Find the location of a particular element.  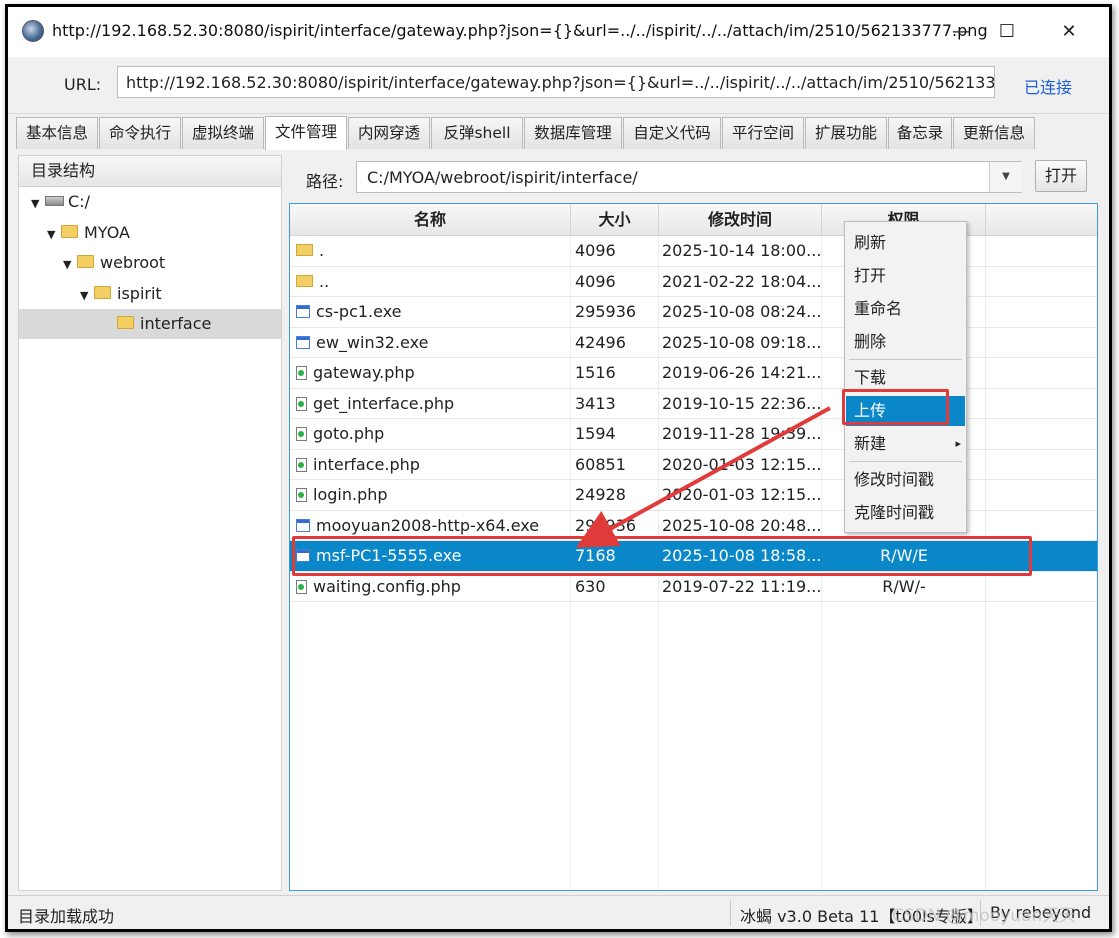

arrow-line is located at coordinates (703, 477).